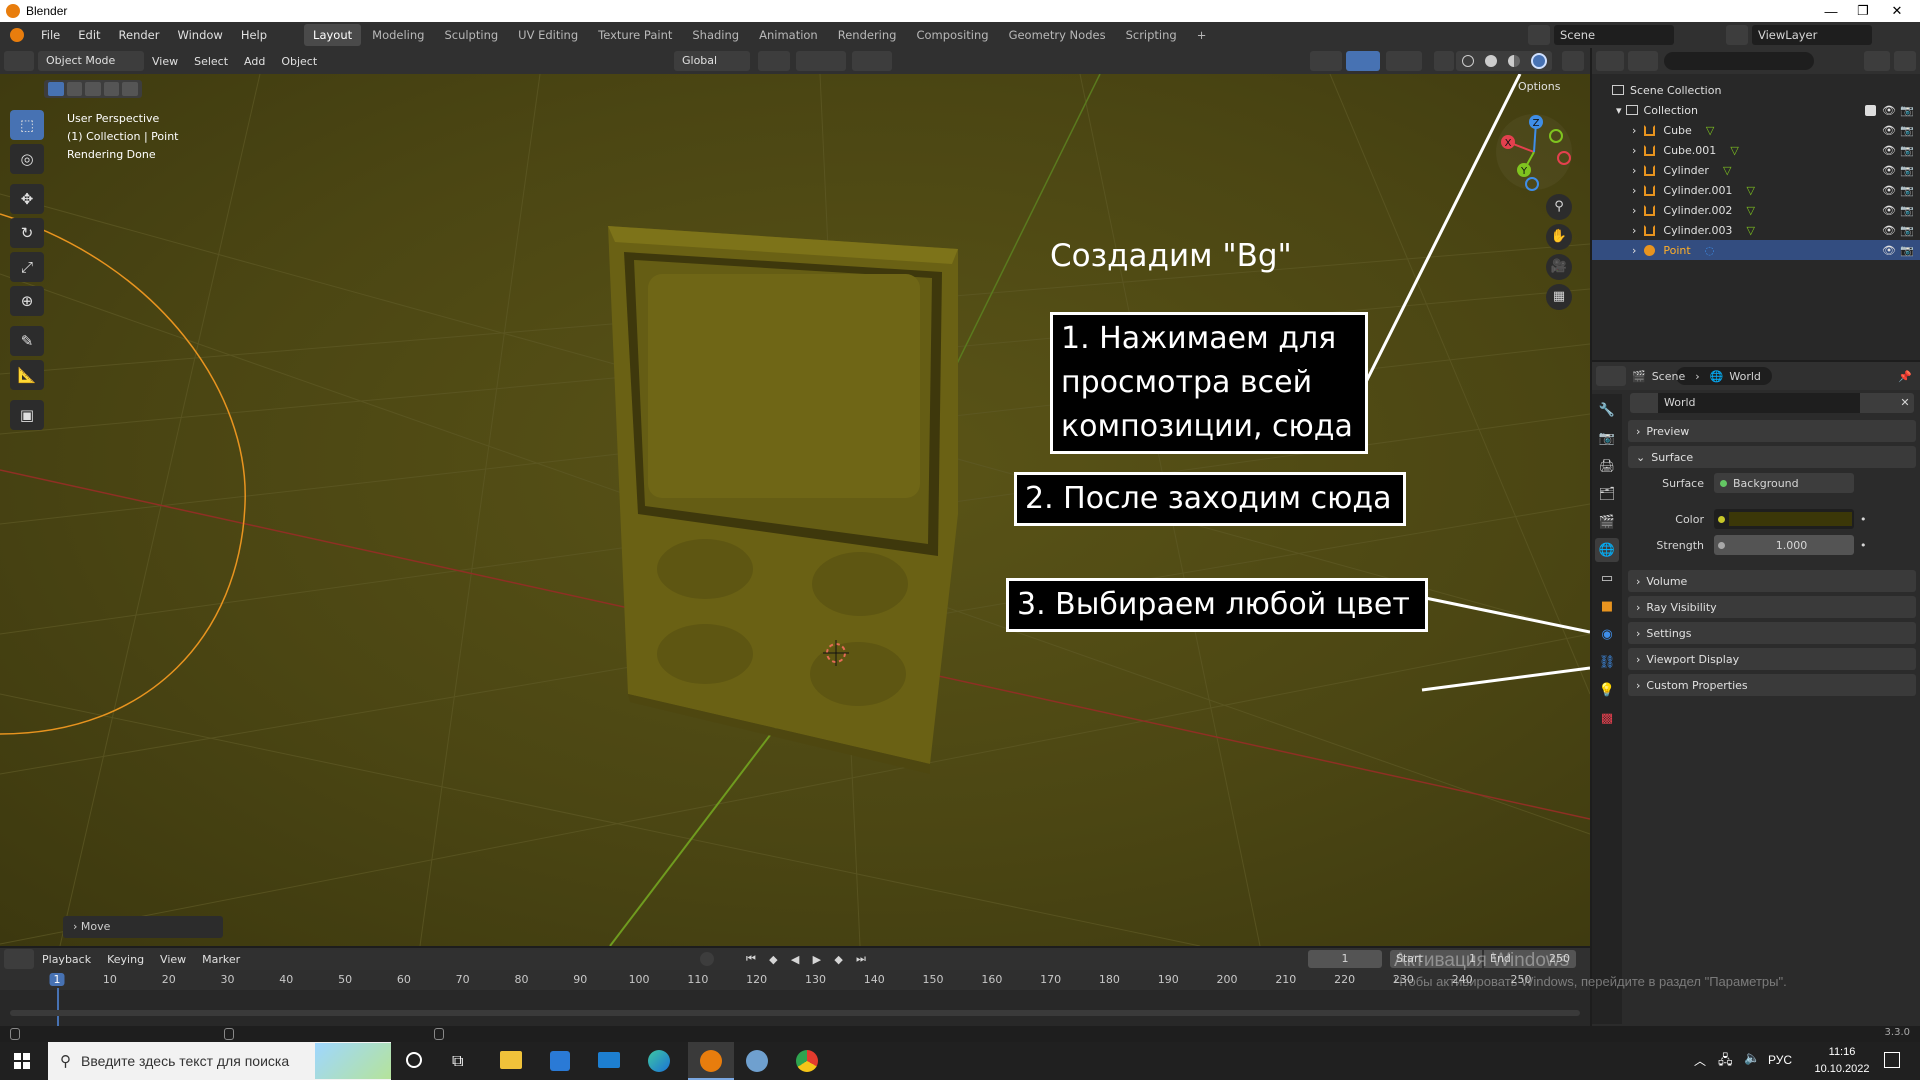 The width and height of the screenshot is (1920, 1080). Describe the element at coordinates (1905, 403) in the screenshot. I see `unlink-world-icon: ✕` at that location.